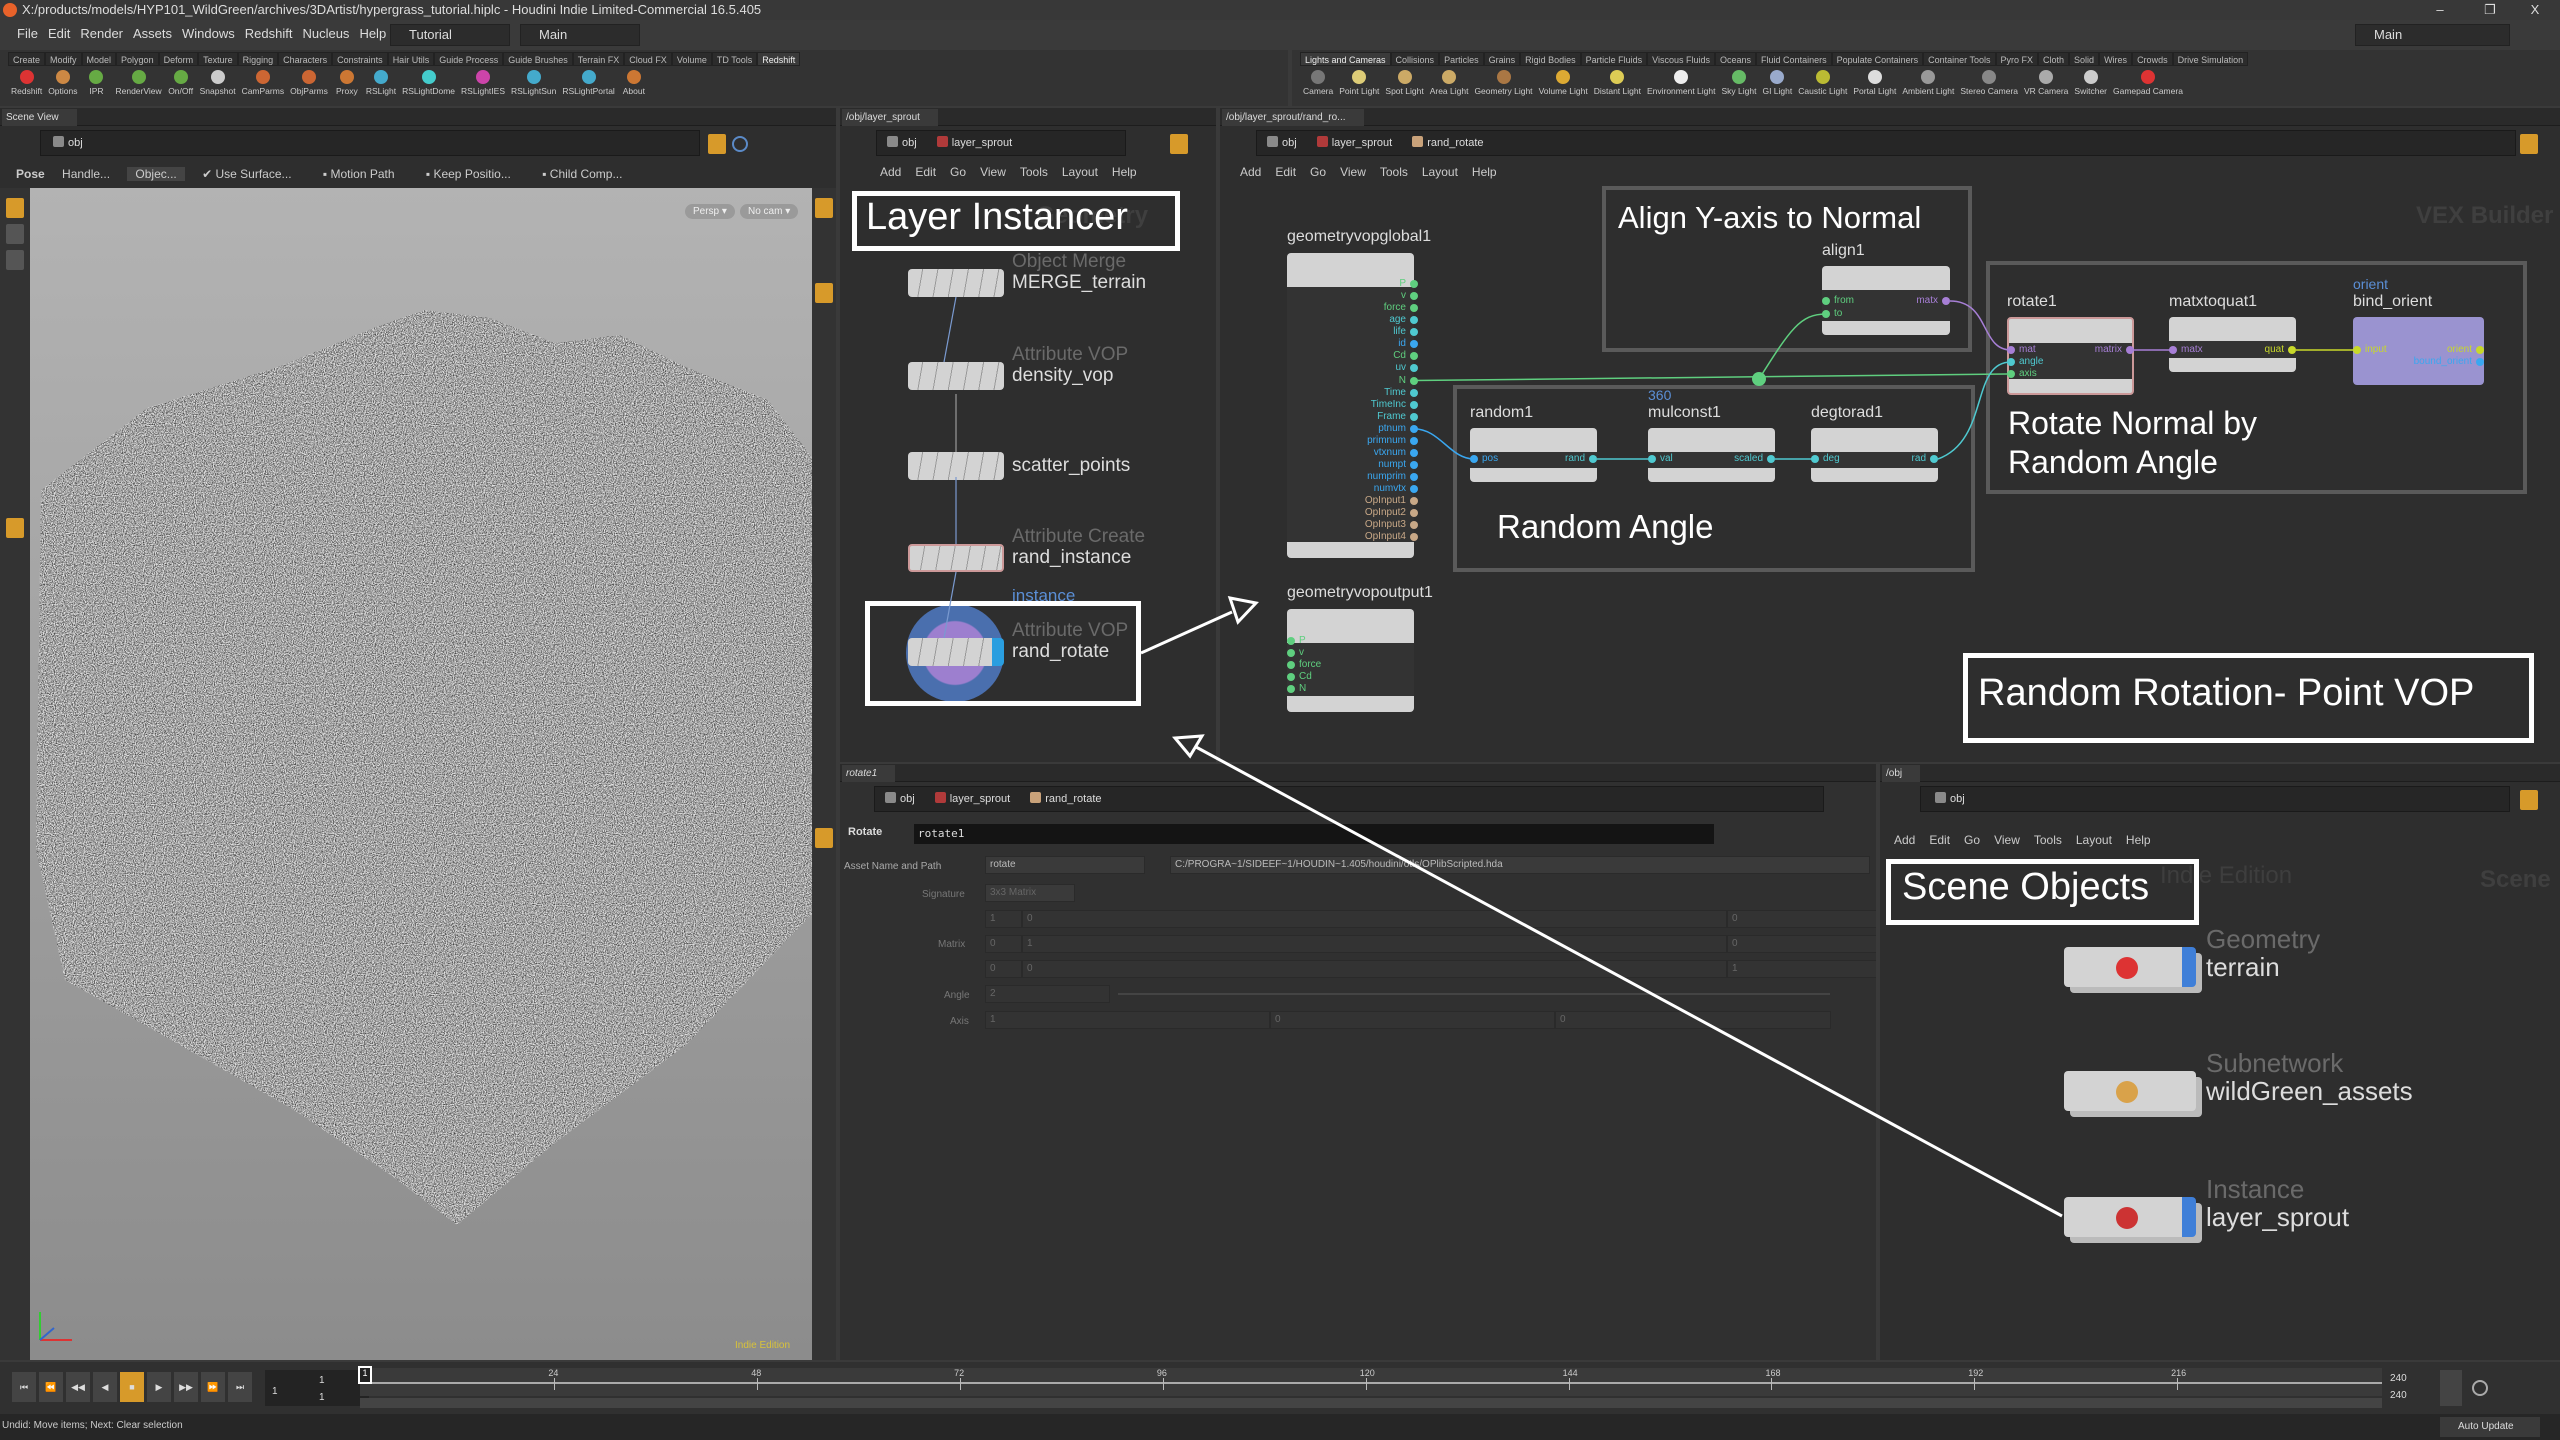 This screenshot has height=1440, width=2560. I want to click on shelf-tab-collisions: Collisions, so click(1415, 59).